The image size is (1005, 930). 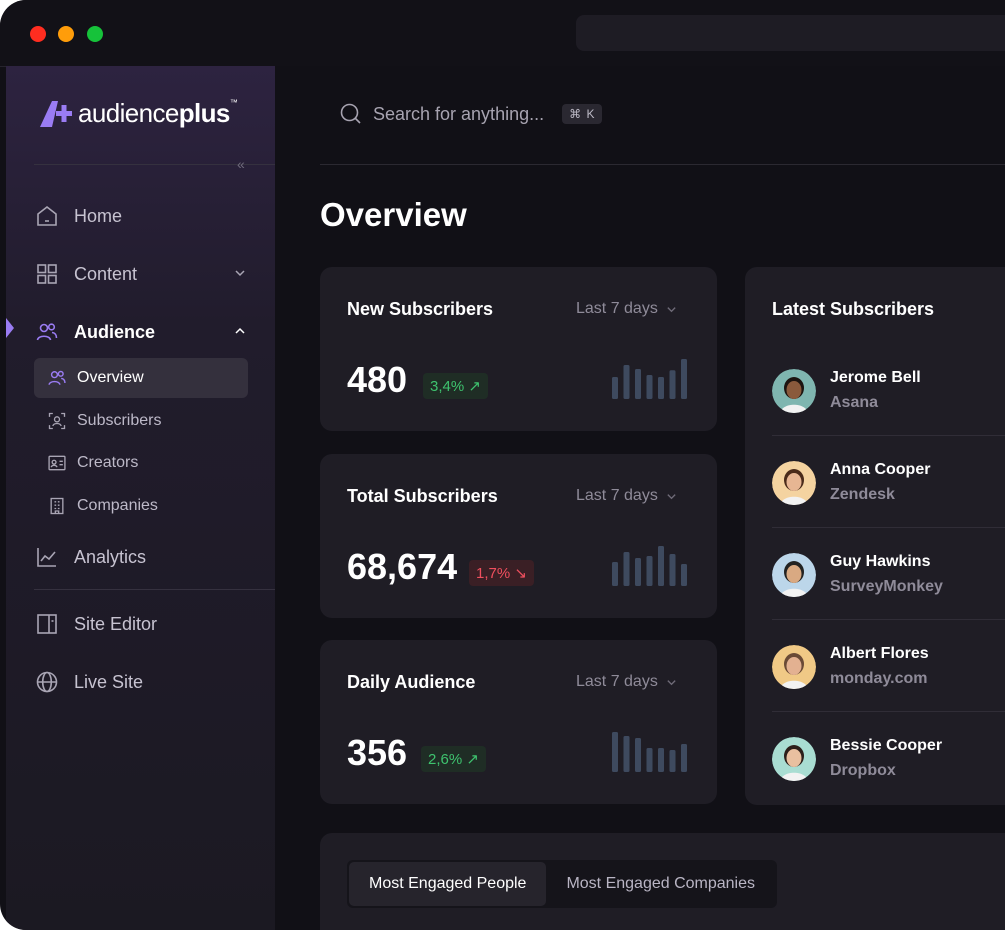 I want to click on id-card-icon, so click(x=57, y=463).